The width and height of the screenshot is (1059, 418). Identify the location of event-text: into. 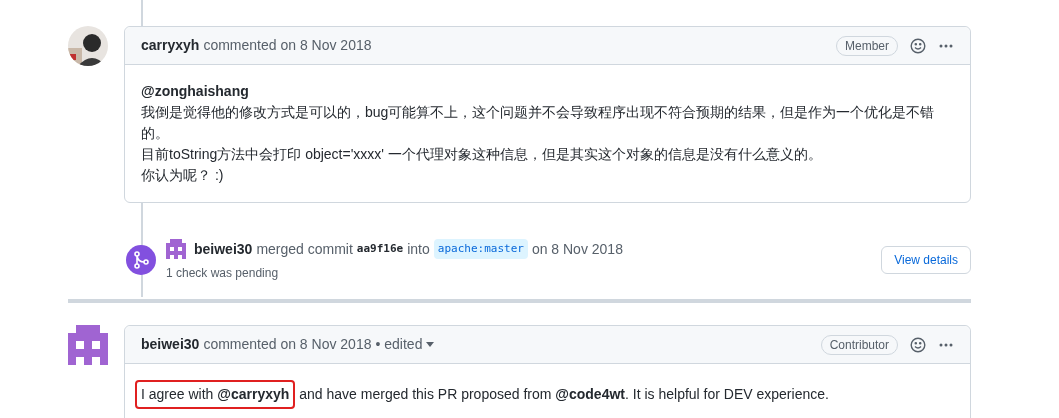
(418, 249).